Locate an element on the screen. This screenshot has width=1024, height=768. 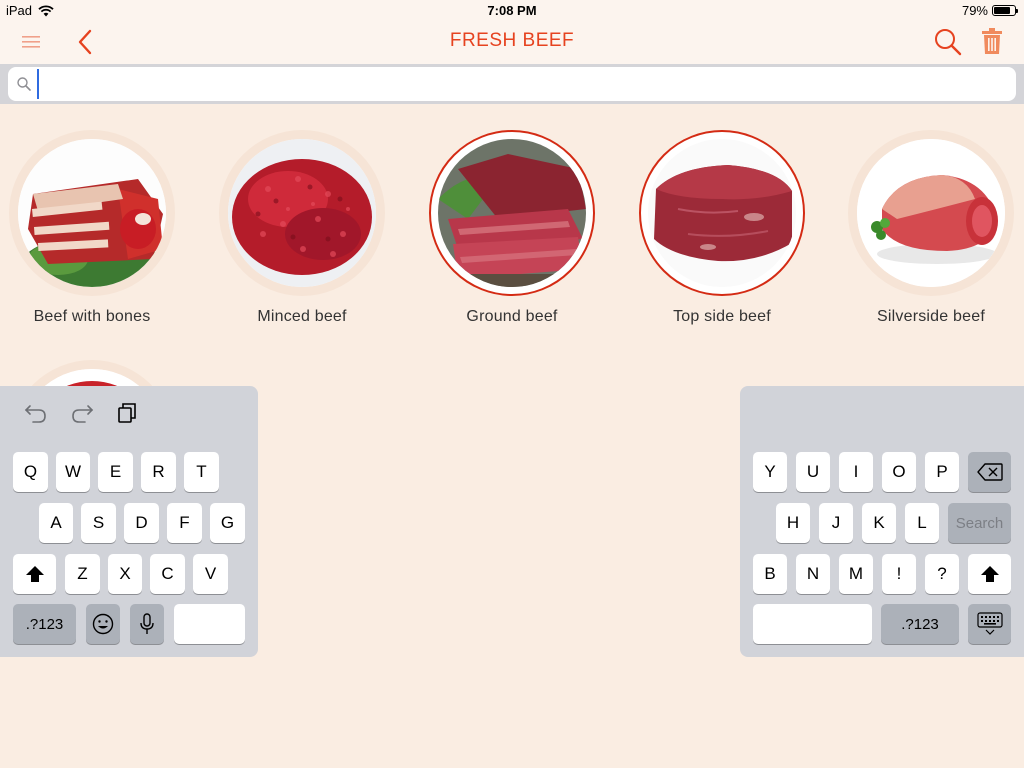
product-item-beef-with-bones: Beef with bones is located at coordinates (93, 228).